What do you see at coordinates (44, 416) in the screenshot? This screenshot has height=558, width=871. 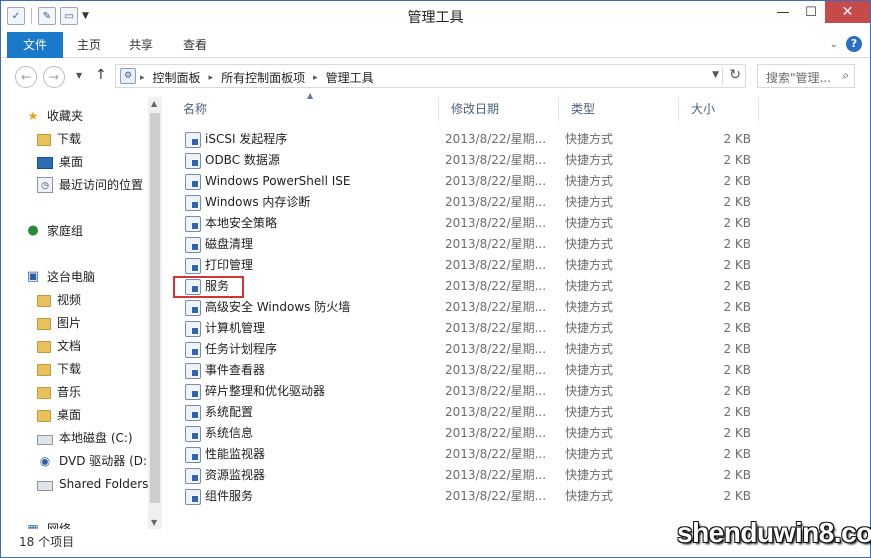 I see `desktop-folder-icon` at bounding box center [44, 416].